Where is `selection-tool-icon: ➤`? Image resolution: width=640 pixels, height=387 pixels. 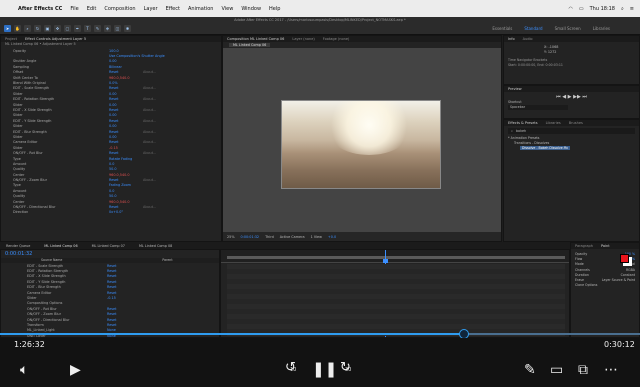 selection-tool-icon: ➤ is located at coordinates (7, 28).